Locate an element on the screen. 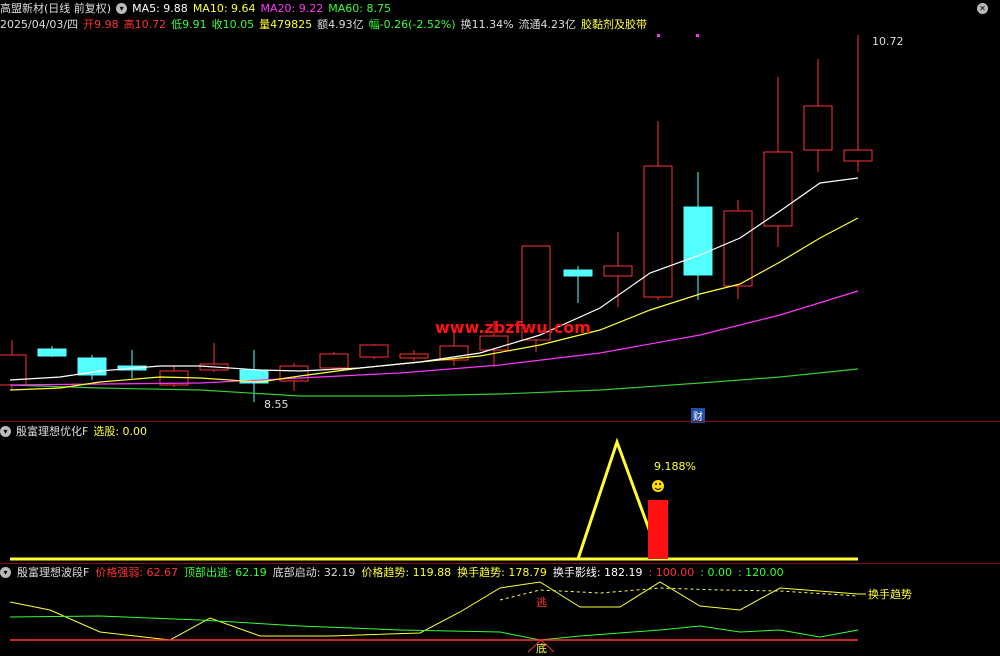 The height and width of the screenshot is (656, 1000). watermark: www.zbzfwu.com is located at coordinates (513, 327).